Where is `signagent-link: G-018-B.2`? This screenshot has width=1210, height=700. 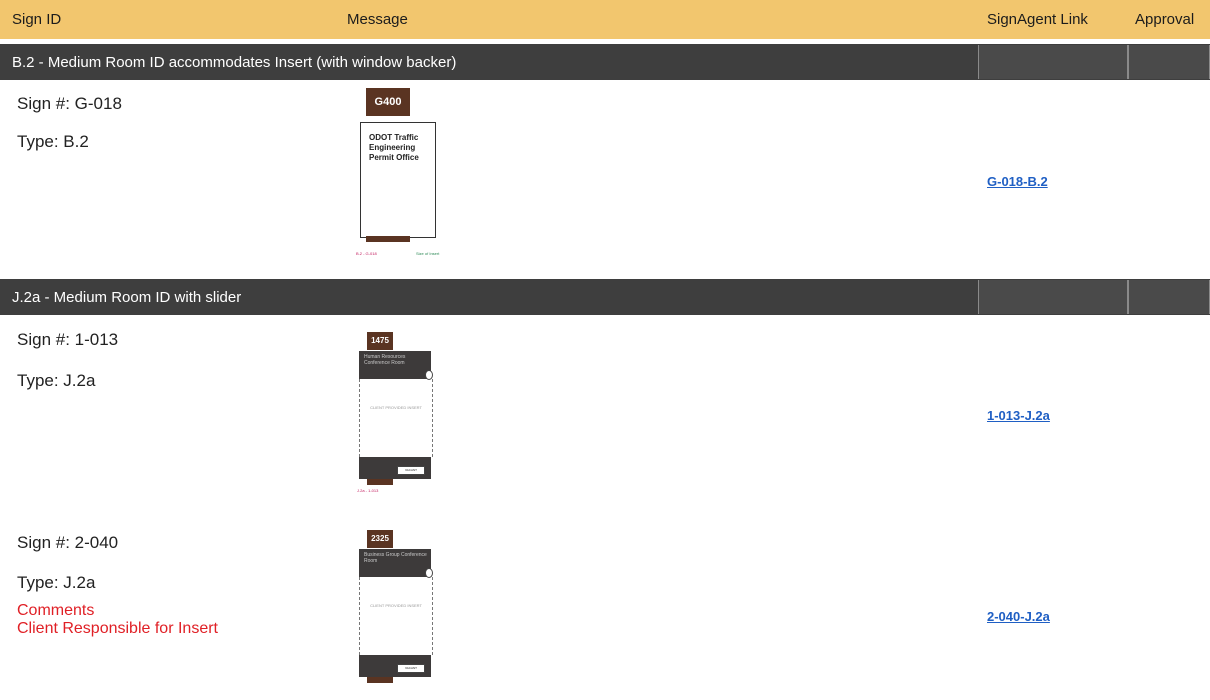 signagent-link: G-018-B.2 is located at coordinates (1017, 181).